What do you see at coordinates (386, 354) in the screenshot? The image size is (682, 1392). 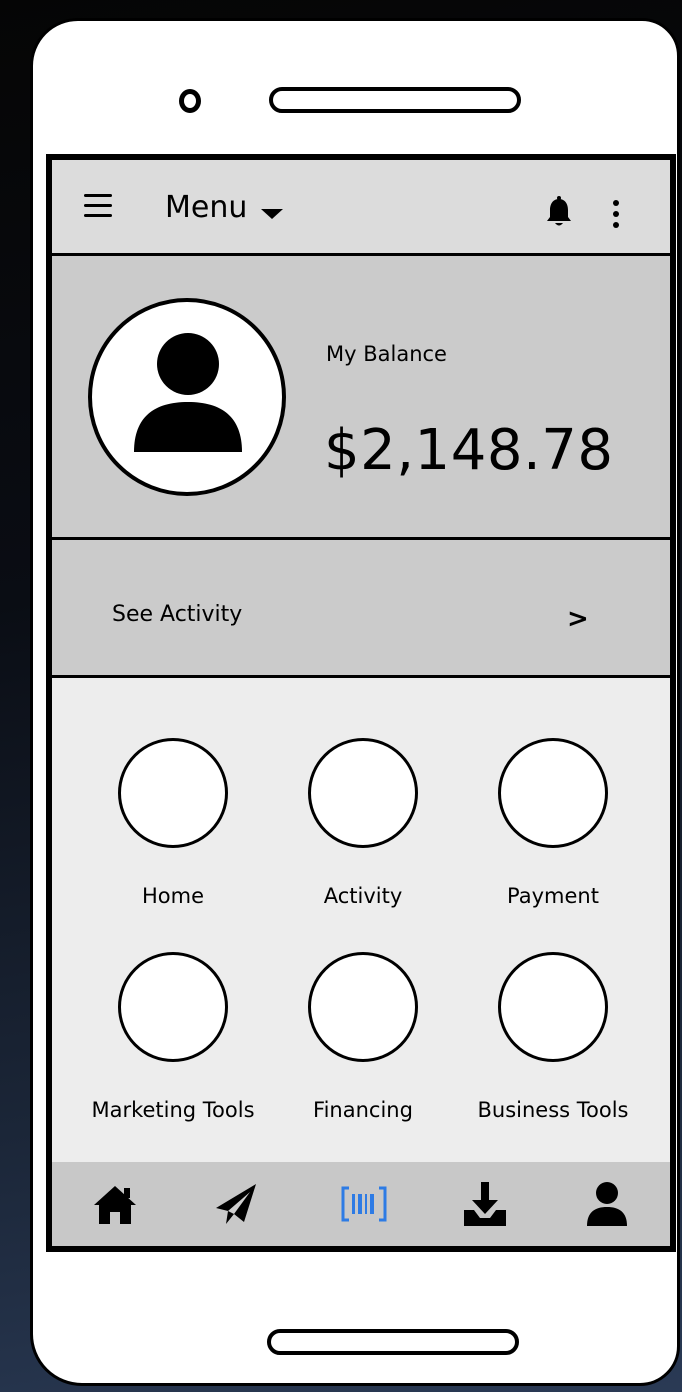 I see `balance-label: My Balance` at bounding box center [386, 354].